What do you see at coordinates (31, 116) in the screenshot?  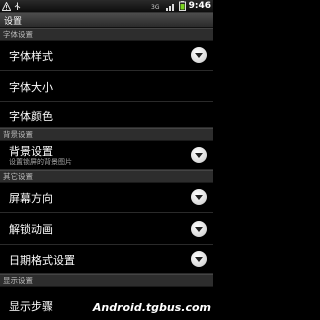 I see `setting-label: 字体颜色` at bounding box center [31, 116].